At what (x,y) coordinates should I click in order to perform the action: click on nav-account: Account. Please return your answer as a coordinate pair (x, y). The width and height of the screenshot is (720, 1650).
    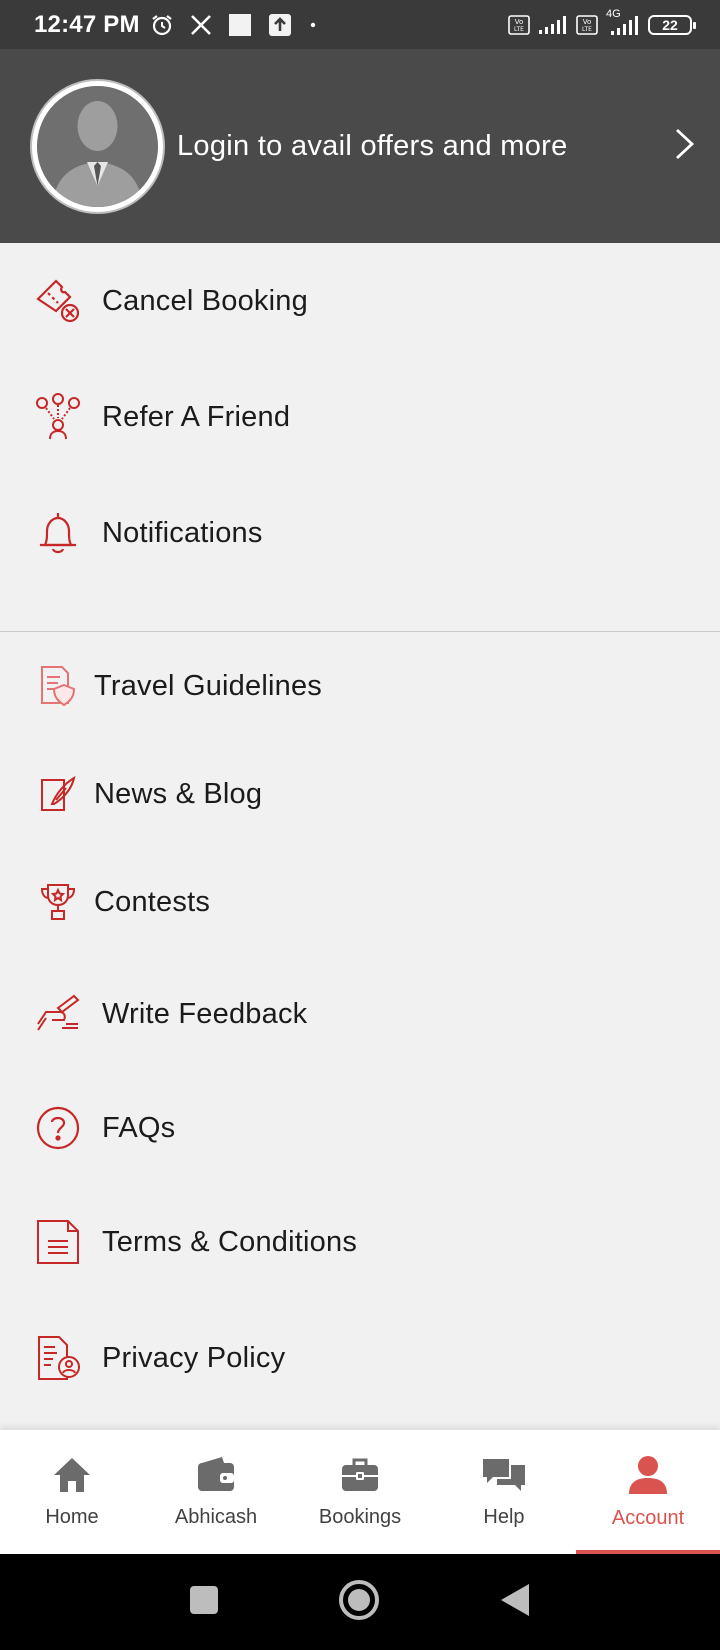
    Looking at the image, I should click on (648, 1492).